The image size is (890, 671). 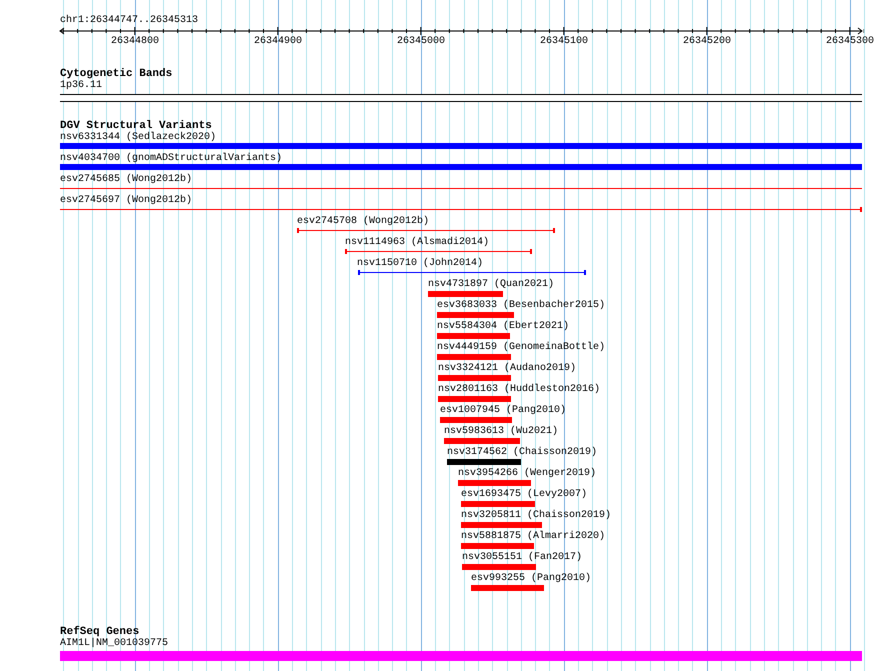 What do you see at coordinates (130, 20) in the screenshot?
I see `location-text: chr1:26344747..26345313` at bounding box center [130, 20].